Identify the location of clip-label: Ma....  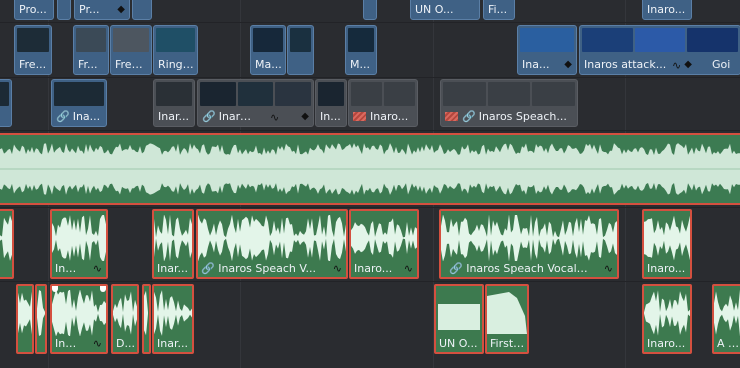
(268, 64).